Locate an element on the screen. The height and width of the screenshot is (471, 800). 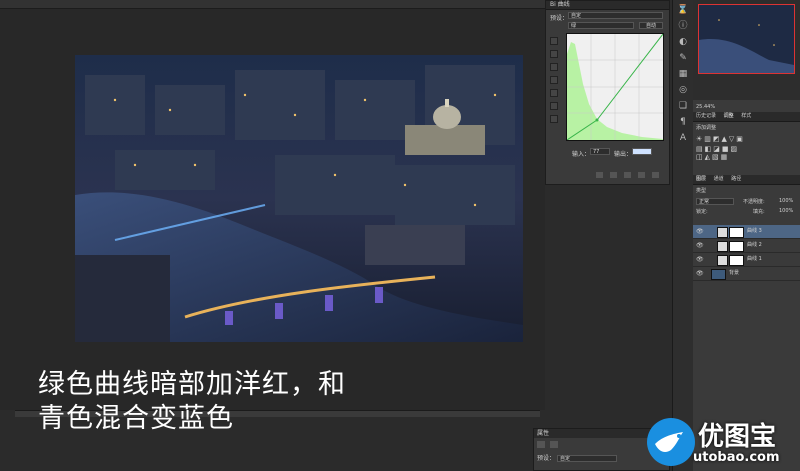
smooth-icon is located at coordinates (554, 119).